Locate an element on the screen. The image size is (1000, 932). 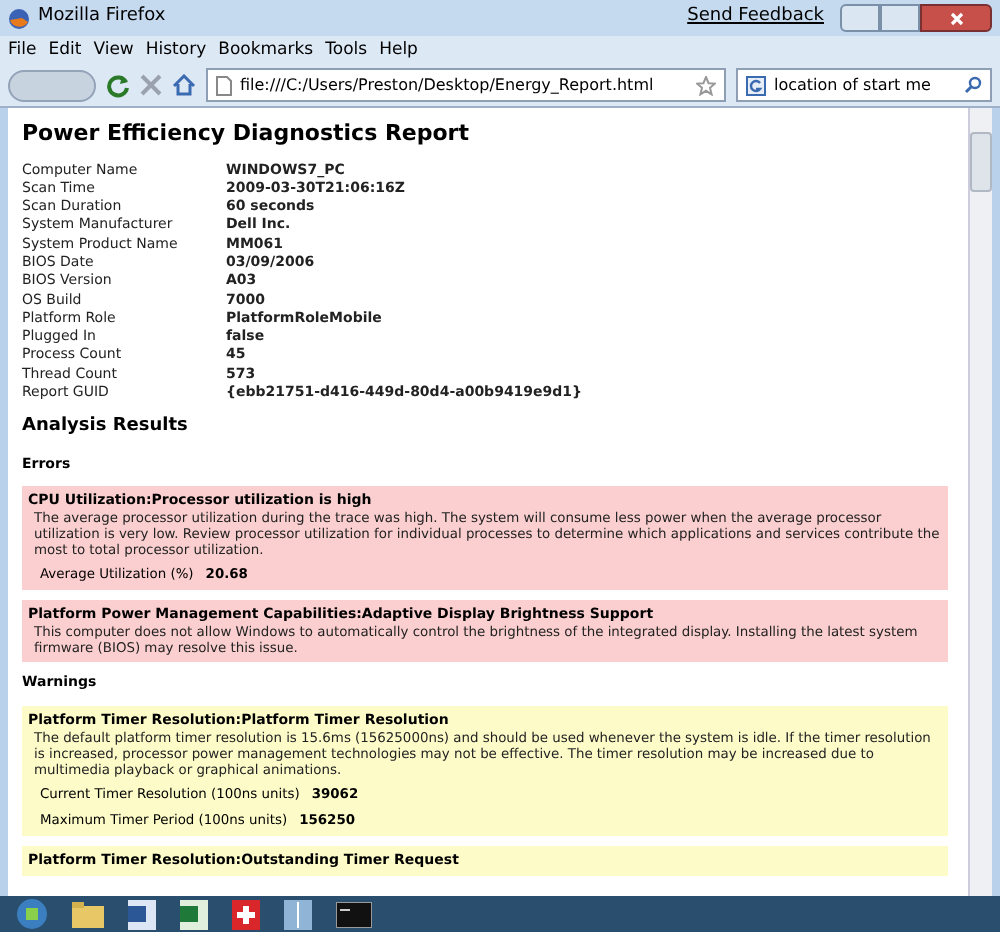
close-button is located at coordinates (956, 18).